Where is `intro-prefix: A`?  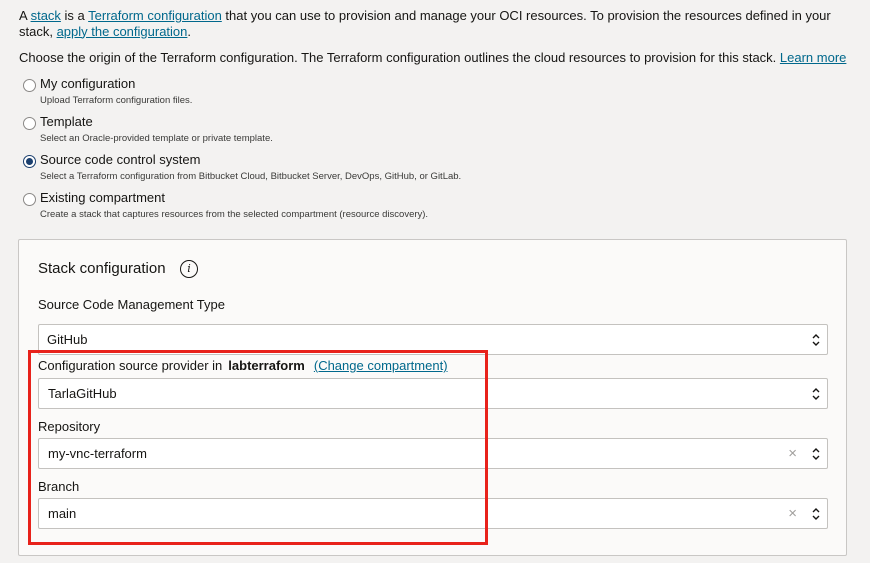
intro-prefix: A is located at coordinates (25, 15).